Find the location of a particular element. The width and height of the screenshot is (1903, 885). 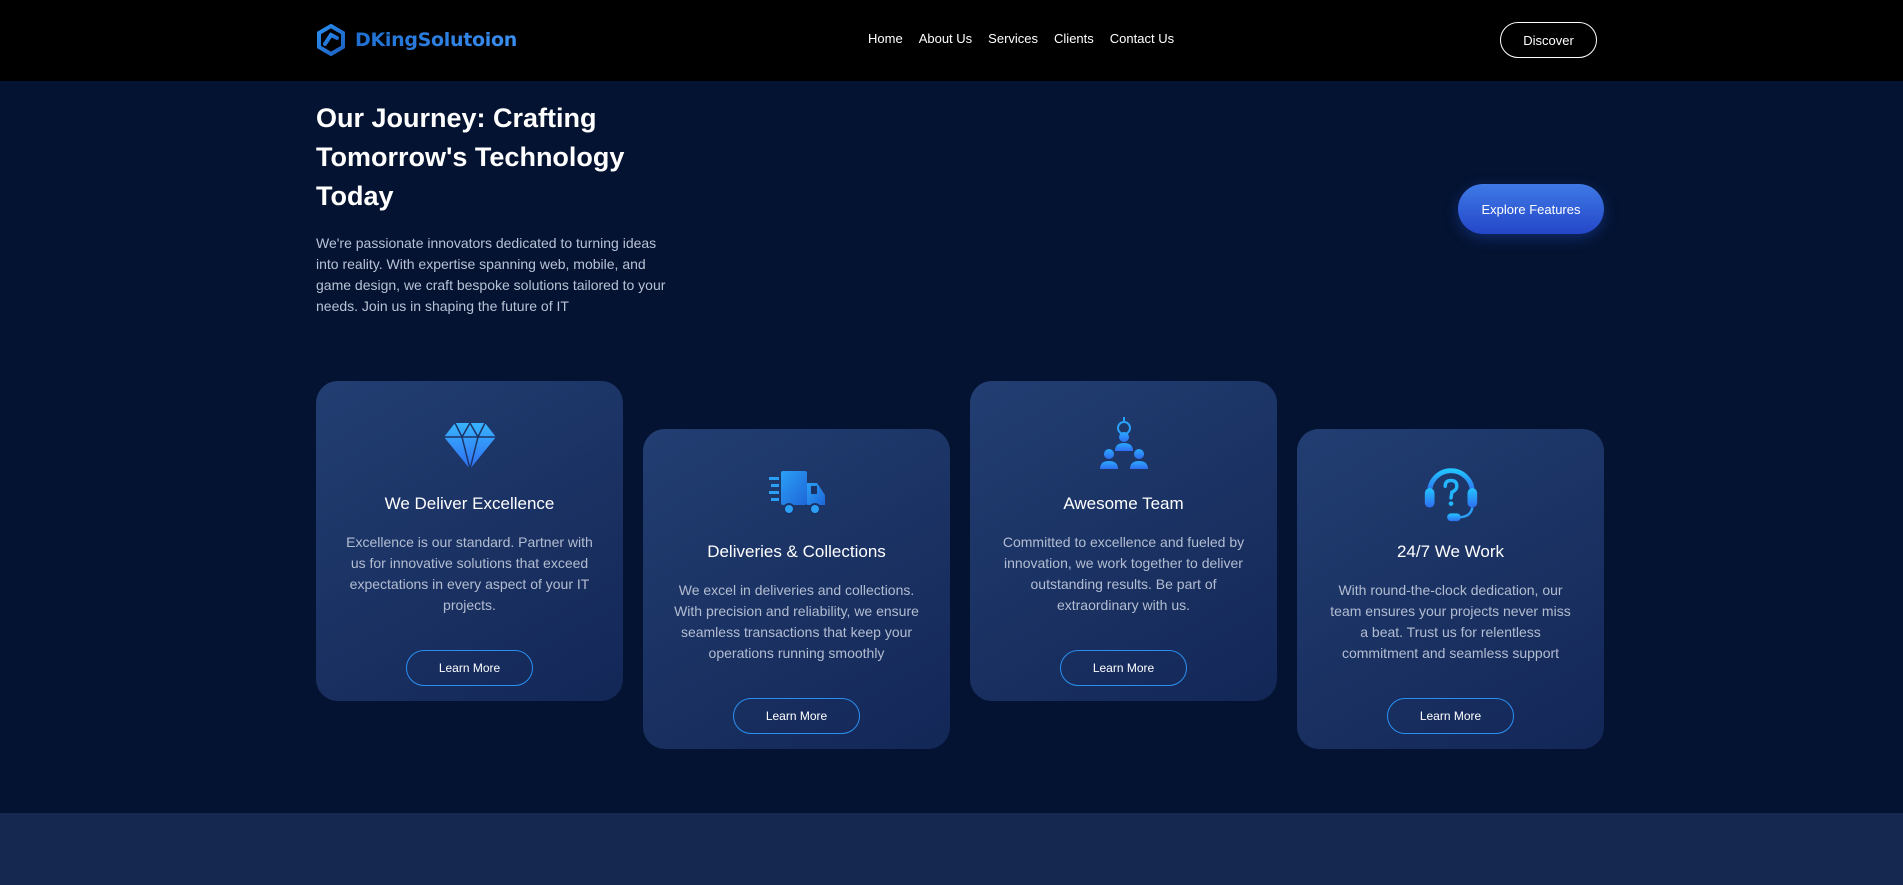

team-icon is located at coordinates (1123, 445).